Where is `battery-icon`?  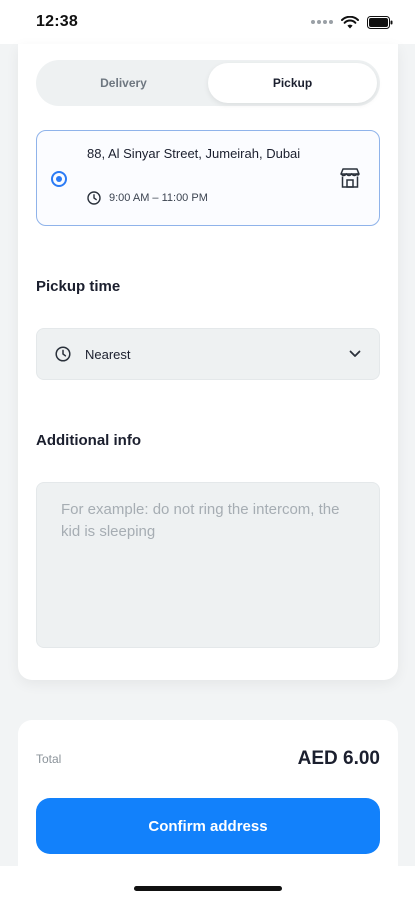
battery-icon is located at coordinates (380, 22).